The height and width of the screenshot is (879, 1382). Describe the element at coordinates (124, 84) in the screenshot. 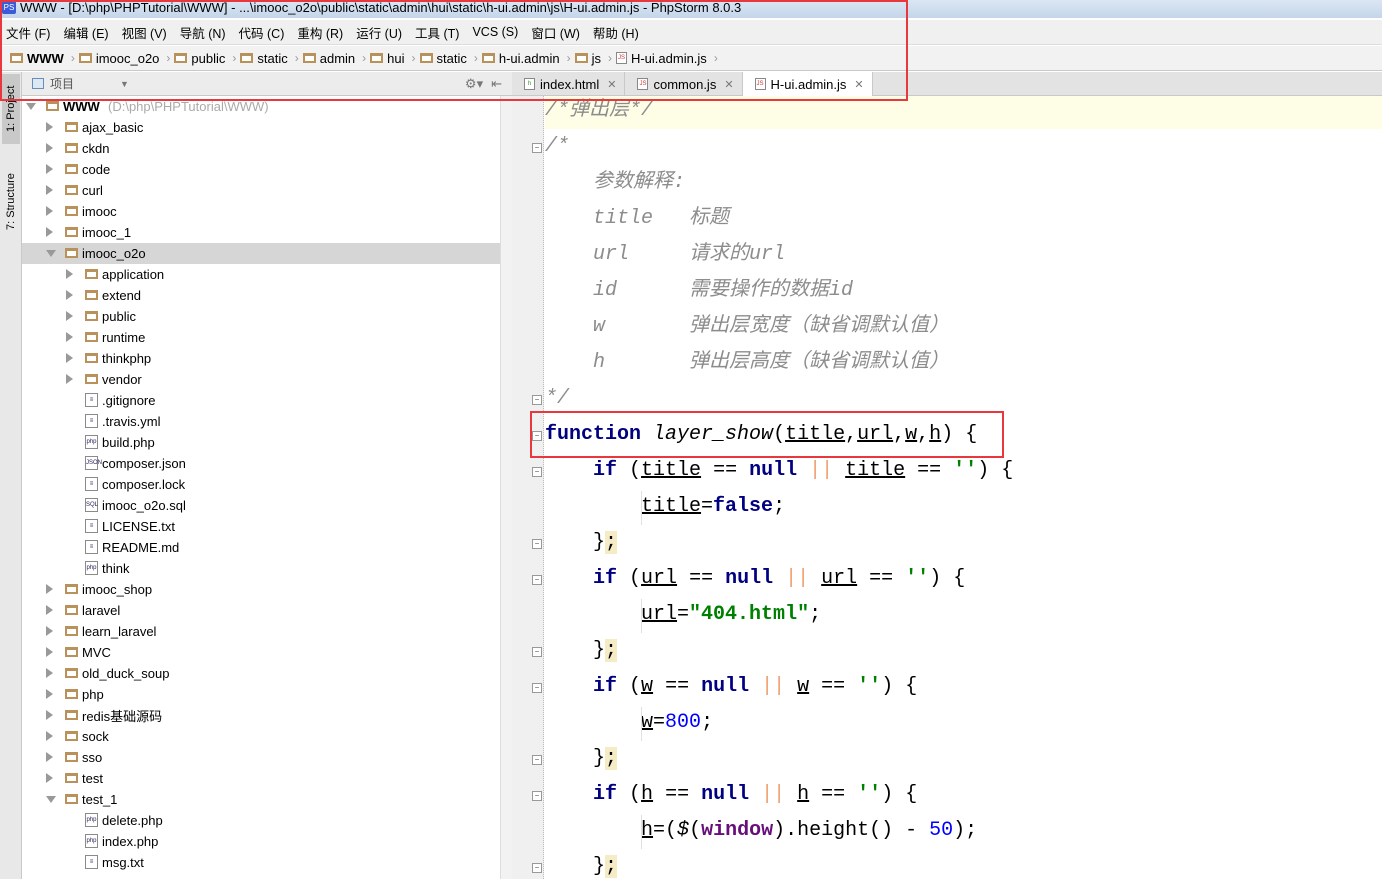

I see `chevron-down-icon: ▼` at that location.